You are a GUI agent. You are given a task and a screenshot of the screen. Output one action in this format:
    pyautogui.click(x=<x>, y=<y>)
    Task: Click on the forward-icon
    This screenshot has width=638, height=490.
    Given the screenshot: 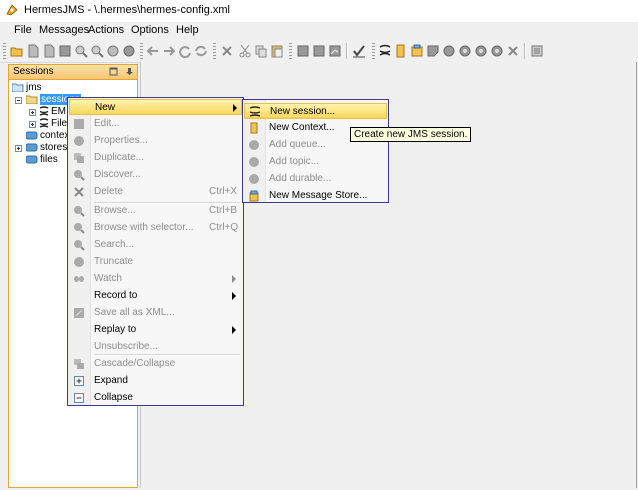 What is the action you would take?
    pyautogui.click(x=169, y=51)
    